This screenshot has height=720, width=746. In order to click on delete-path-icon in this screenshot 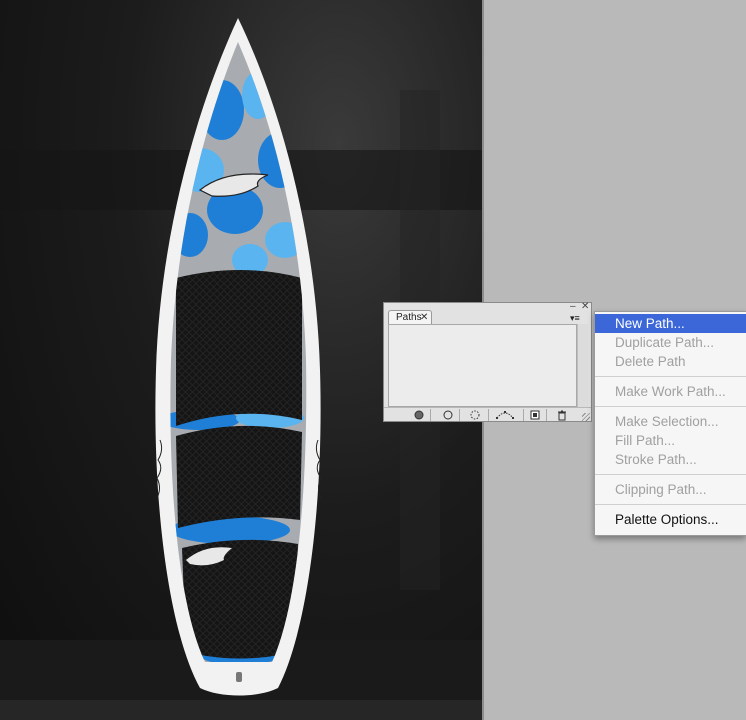, I will do `click(562, 415)`.